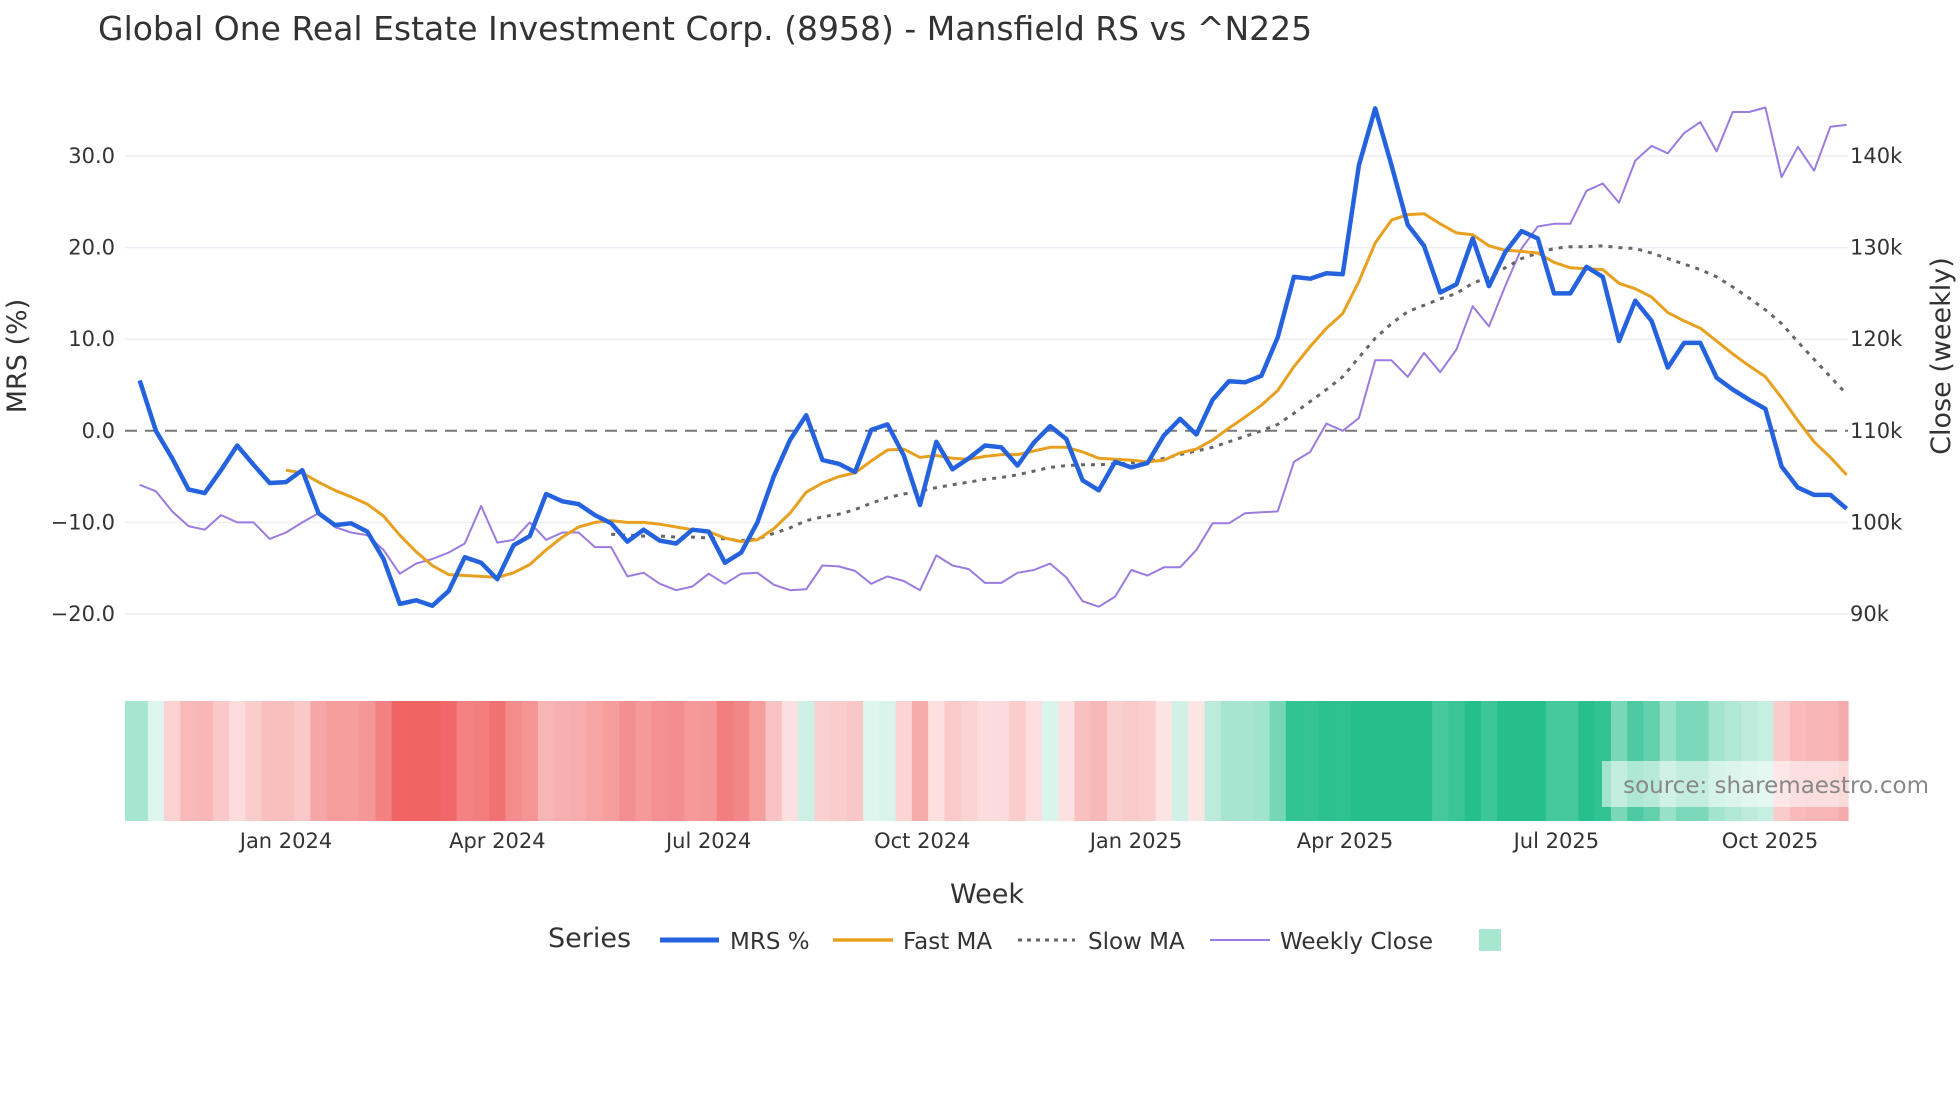 The height and width of the screenshot is (1106, 1960). Describe the element at coordinates (91, 156) in the screenshot. I see `y-tick-label: 30.0` at that location.